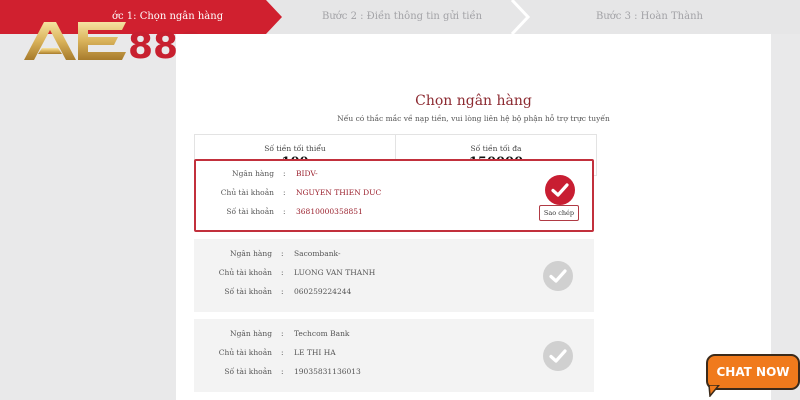 This screenshot has height=400, width=800. What do you see at coordinates (322, 333) in the screenshot?
I see `bank-name: Techcom Bank` at bounding box center [322, 333].